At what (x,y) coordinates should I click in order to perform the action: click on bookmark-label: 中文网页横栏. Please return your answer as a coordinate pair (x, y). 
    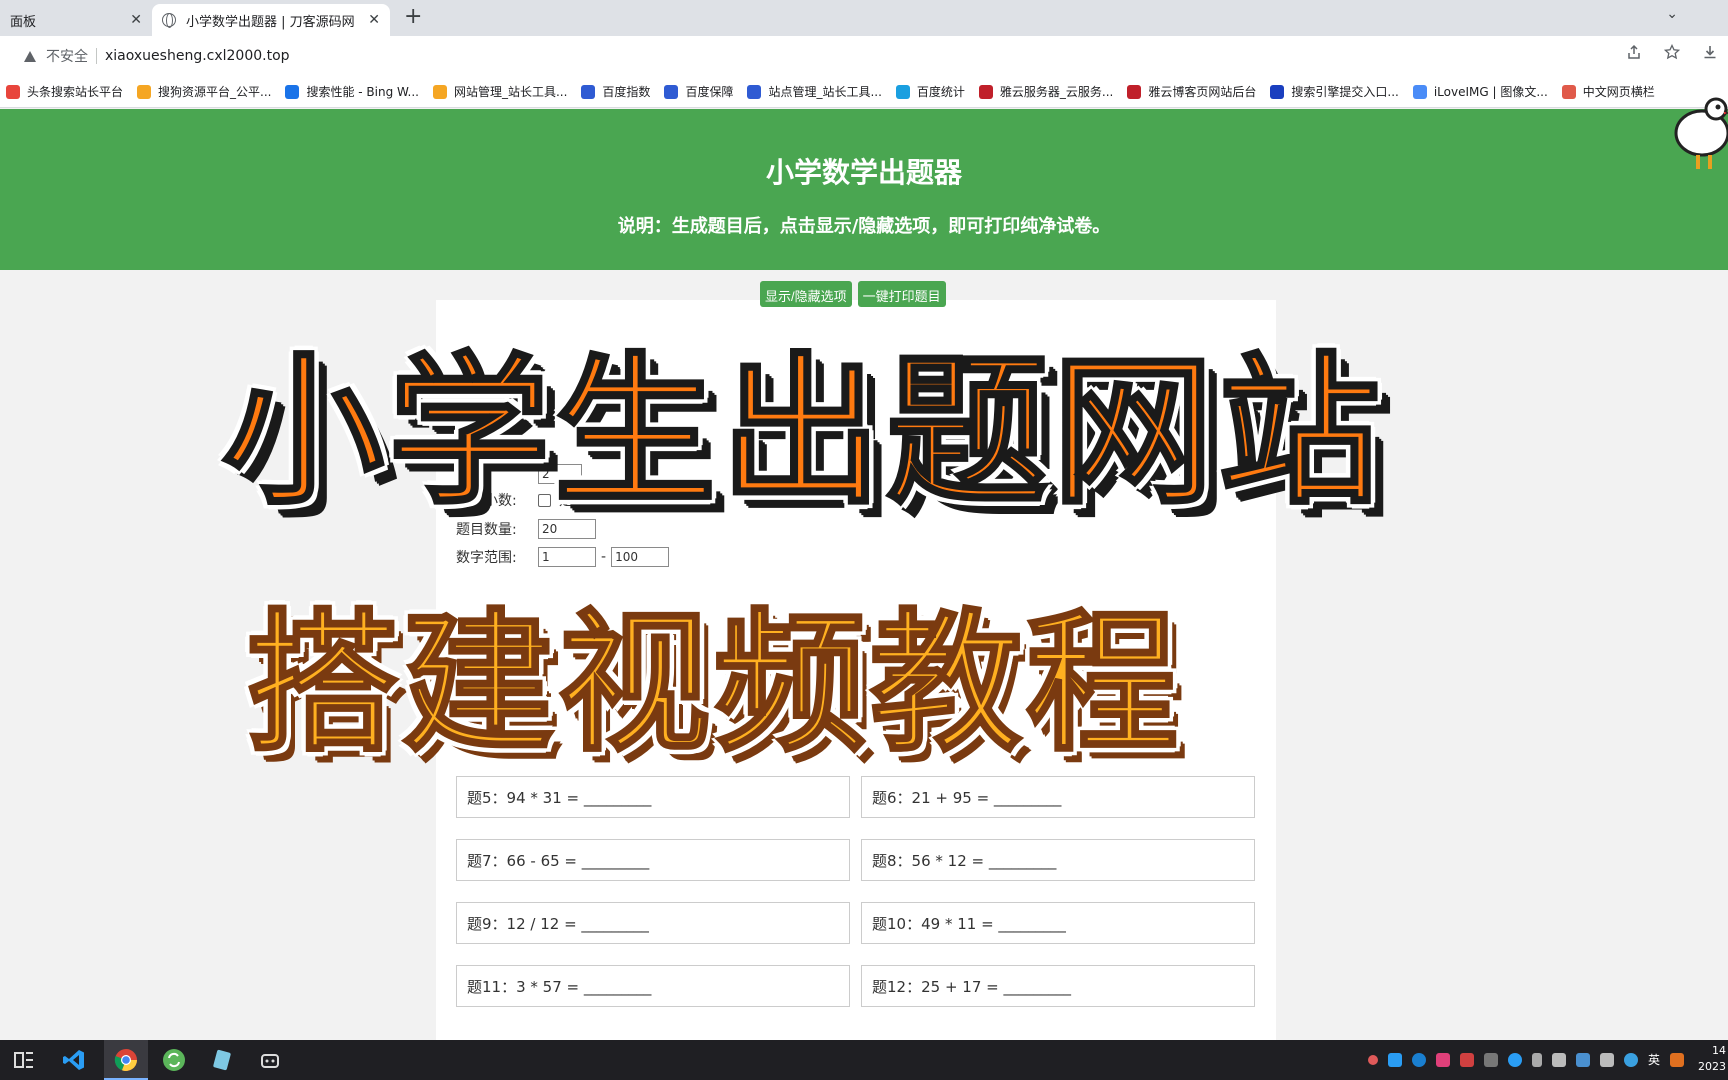
    Looking at the image, I should click on (1618, 92).